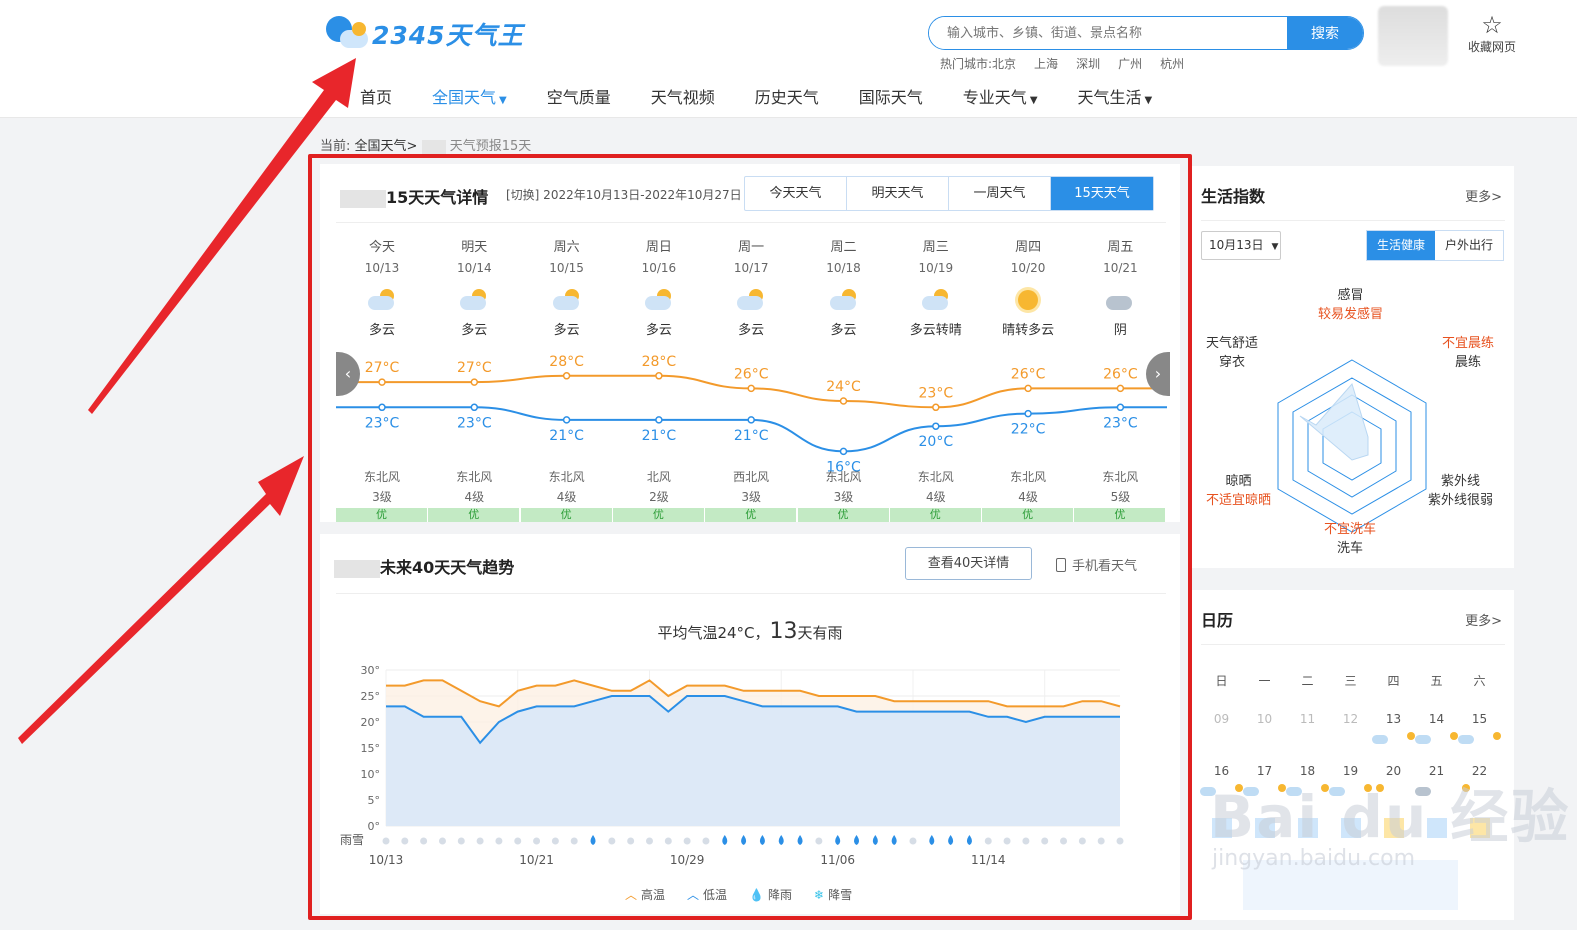 The height and width of the screenshot is (930, 1577). I want to click on calendar-day: 14, so click(1436, 728).